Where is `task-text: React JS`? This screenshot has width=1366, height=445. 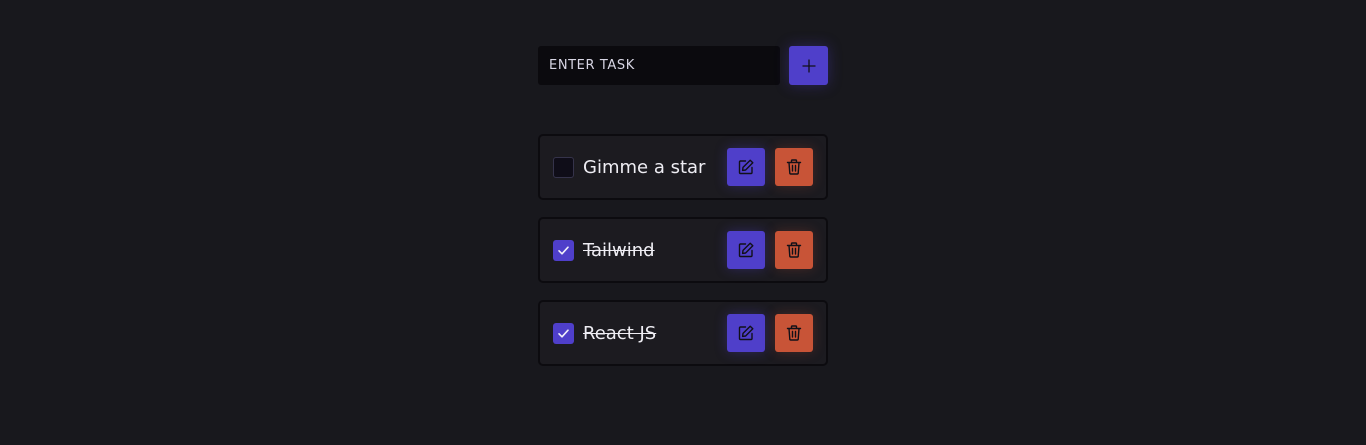
task-text: React JS is located at coordinates (620, 333).